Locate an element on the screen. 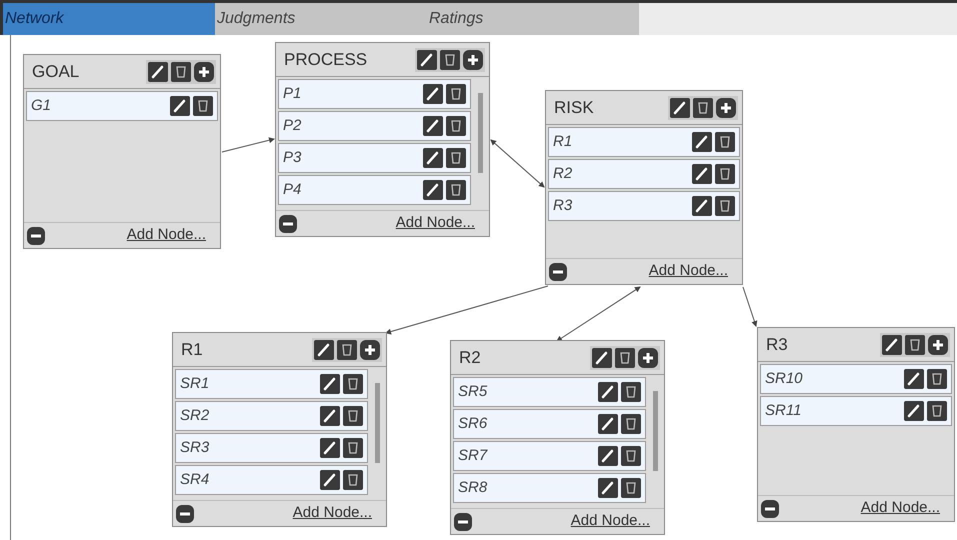 The width and height of the screenshot is (957, 540). node-label: P4 is located at coordinates (292, 190).